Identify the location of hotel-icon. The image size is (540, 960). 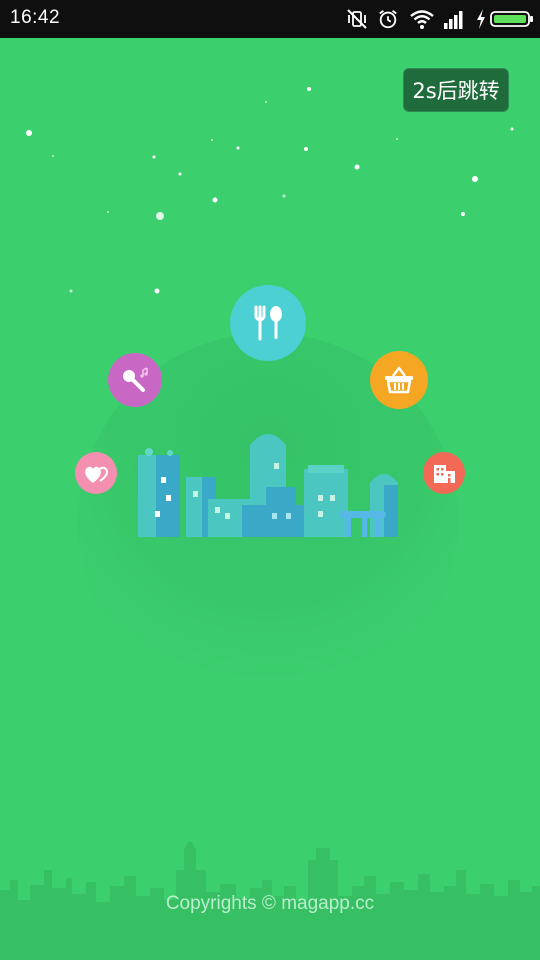
(444, 474).